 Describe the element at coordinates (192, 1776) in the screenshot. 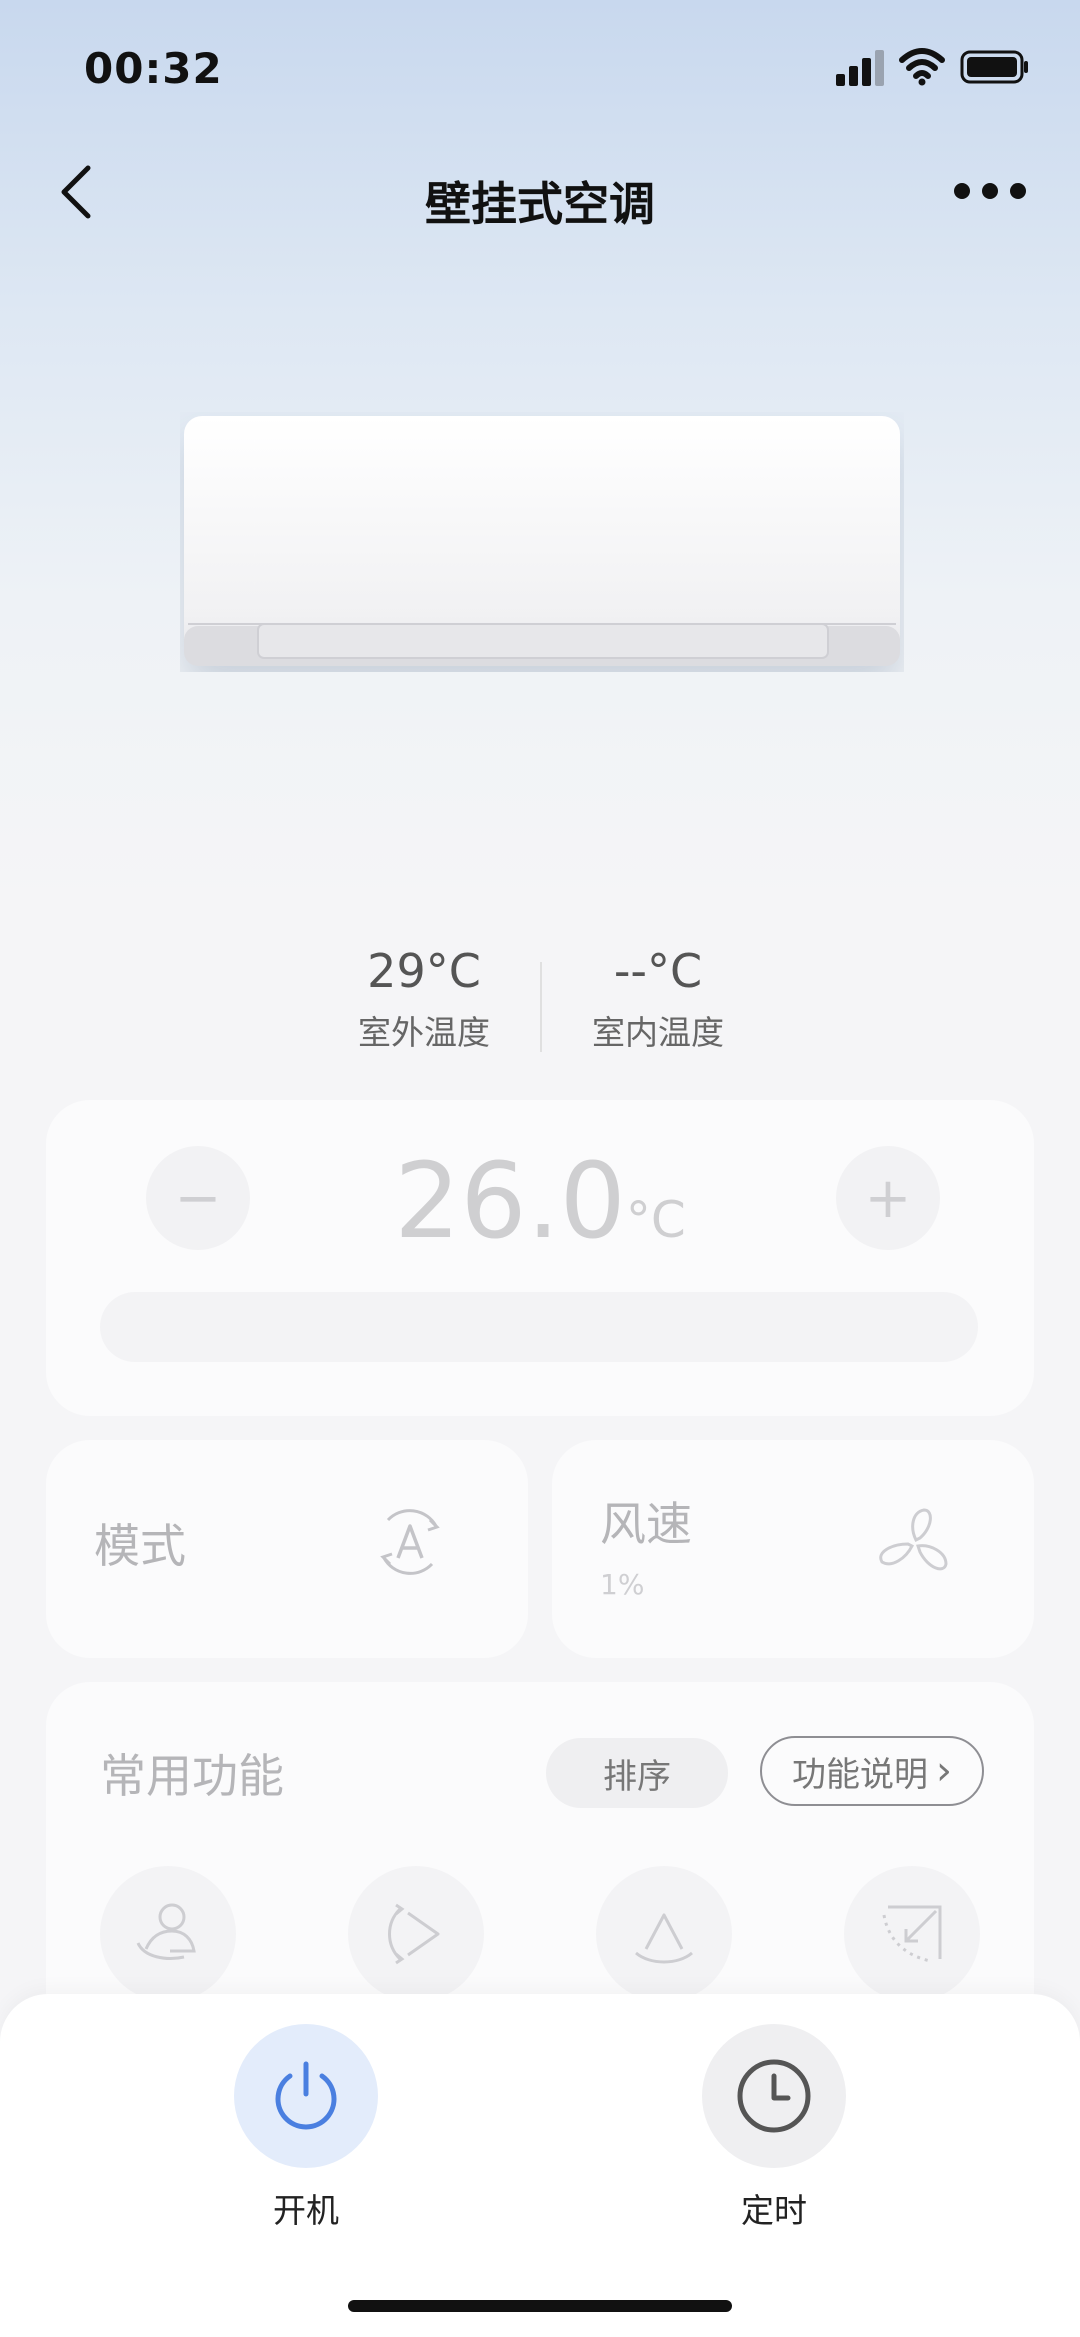

I see `functions-title: 常用功能` at that location.